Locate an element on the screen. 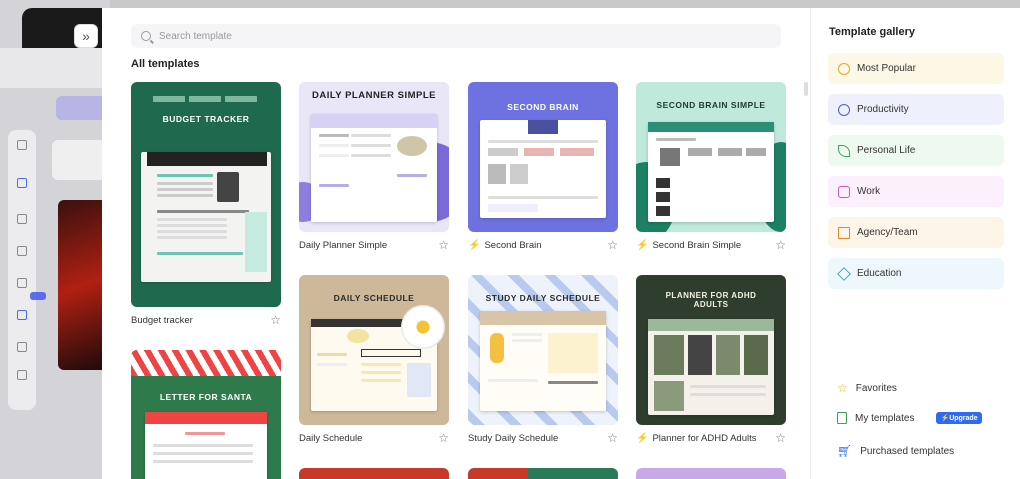 This screenshot has width=1020, height=479. category-education: Education is located at coordinates (916, 273).